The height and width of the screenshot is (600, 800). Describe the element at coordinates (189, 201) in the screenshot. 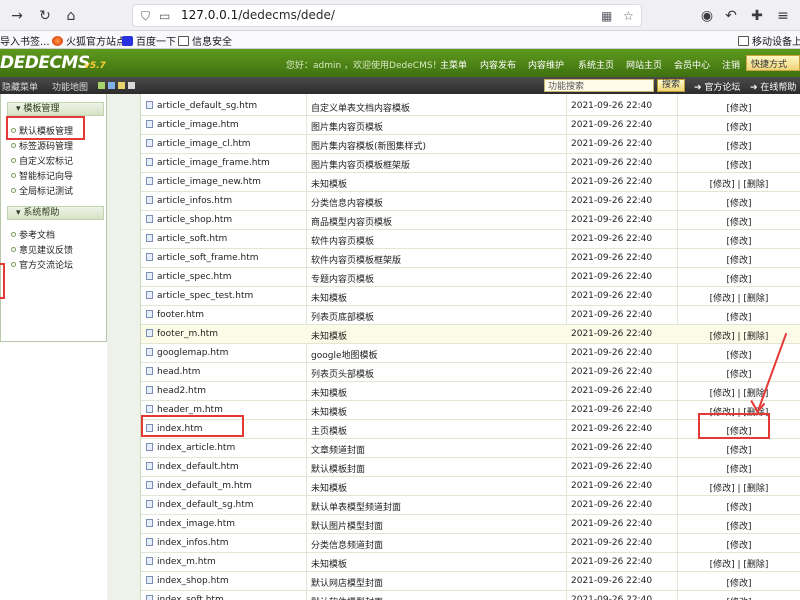

I see `template-file-link: article_infos.htm` at that location.